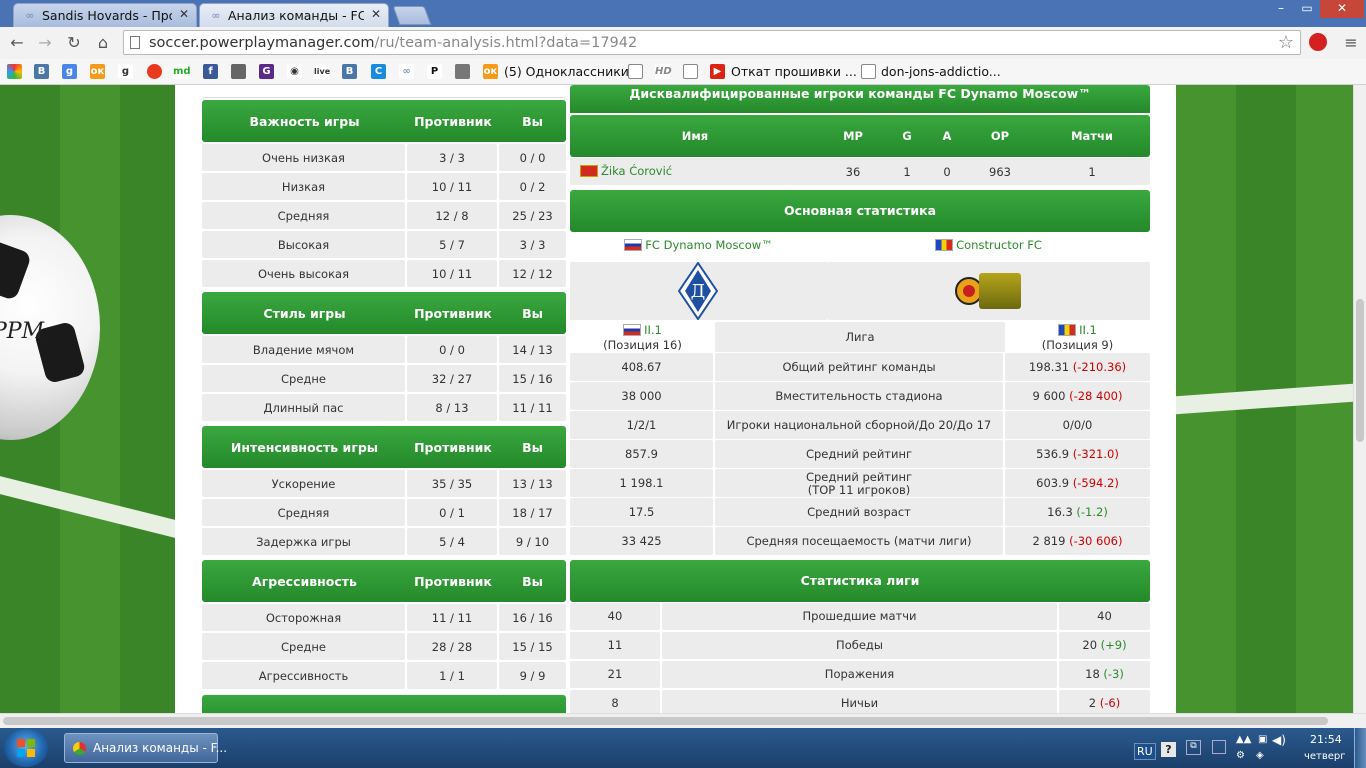 The width and height of the screenshot is (1366, 768). I want to click on stats-label: Общий рейтинг команды, so click(859, 367).